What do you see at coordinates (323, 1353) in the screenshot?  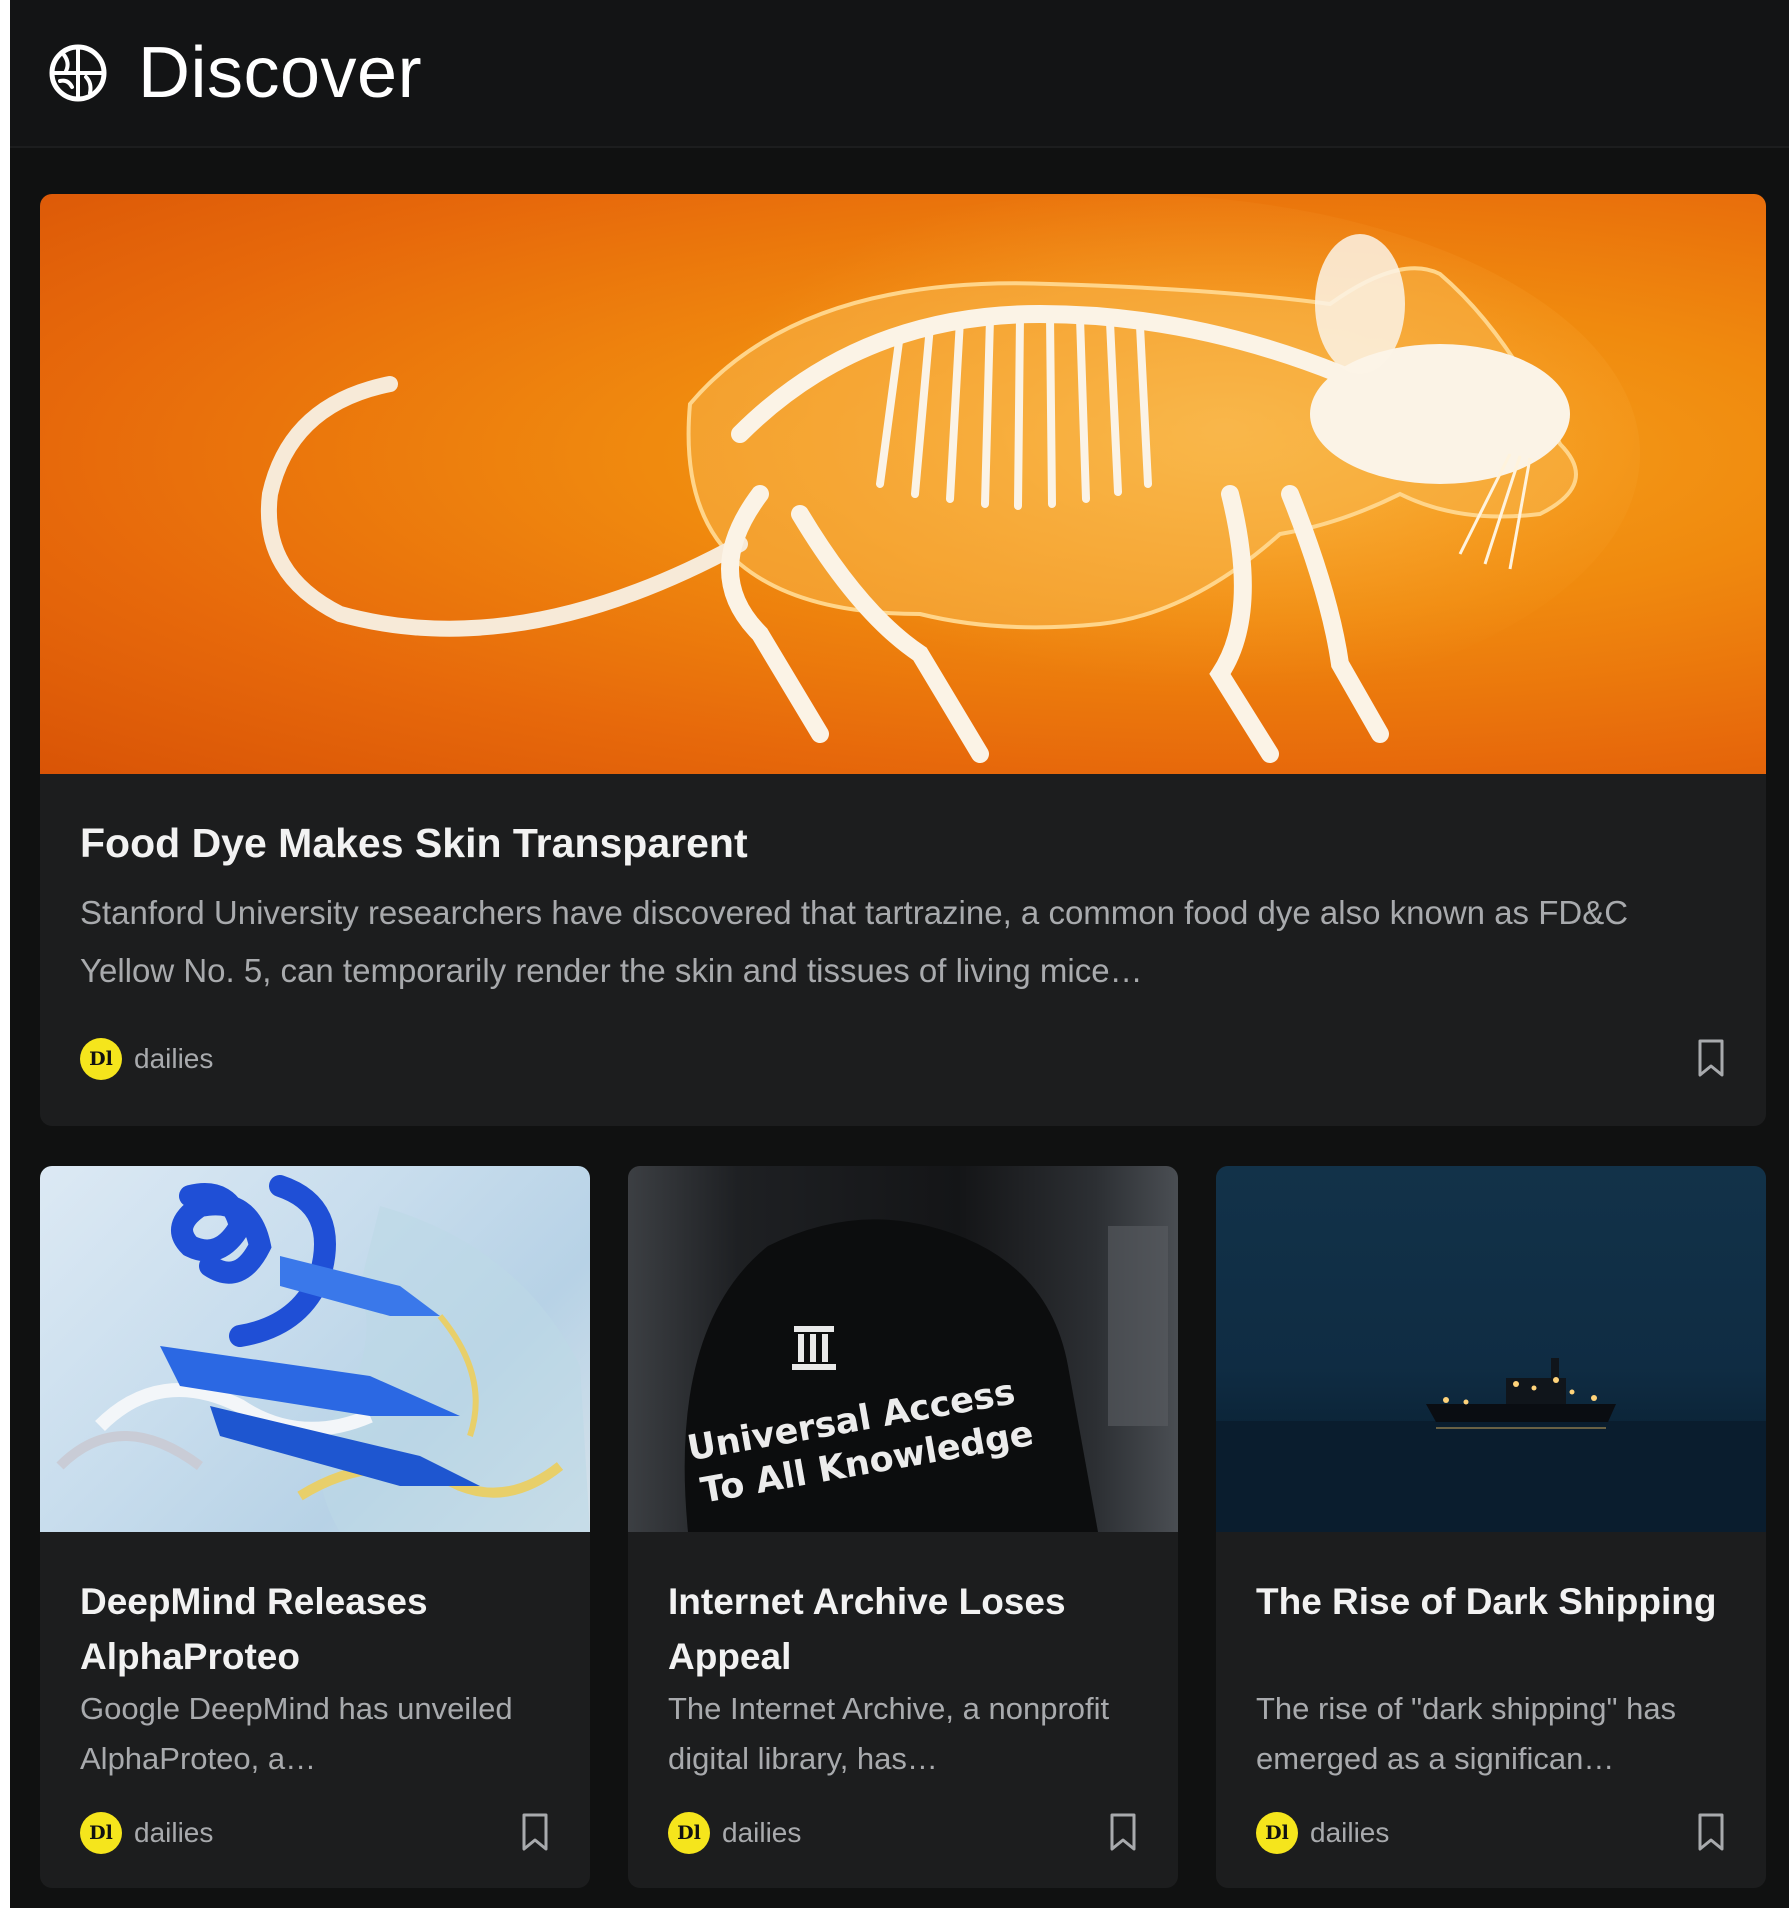 I see `protein-structure-illustration` at bounding box center [323, 1353].